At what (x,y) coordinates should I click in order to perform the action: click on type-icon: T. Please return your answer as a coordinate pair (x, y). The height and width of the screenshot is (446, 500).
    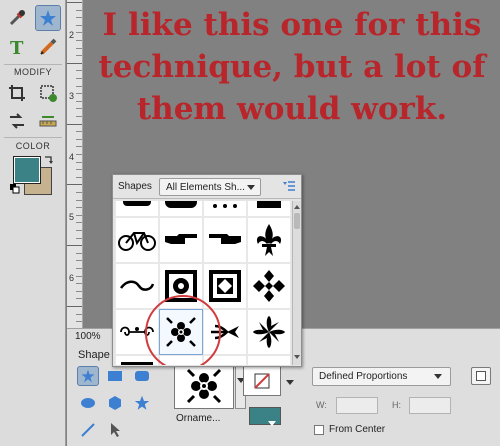
    Looking at the image, I should click on (17, 47).